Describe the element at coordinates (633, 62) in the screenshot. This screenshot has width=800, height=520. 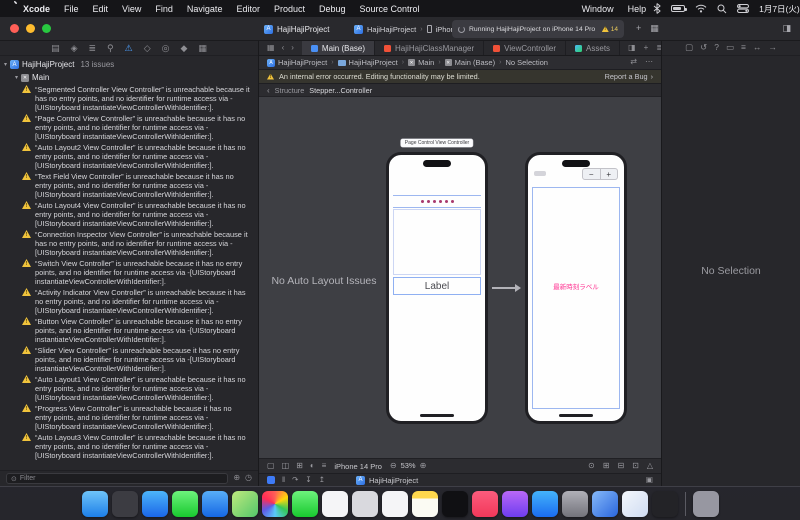
I see `swap-icon: ⇄` at that location.